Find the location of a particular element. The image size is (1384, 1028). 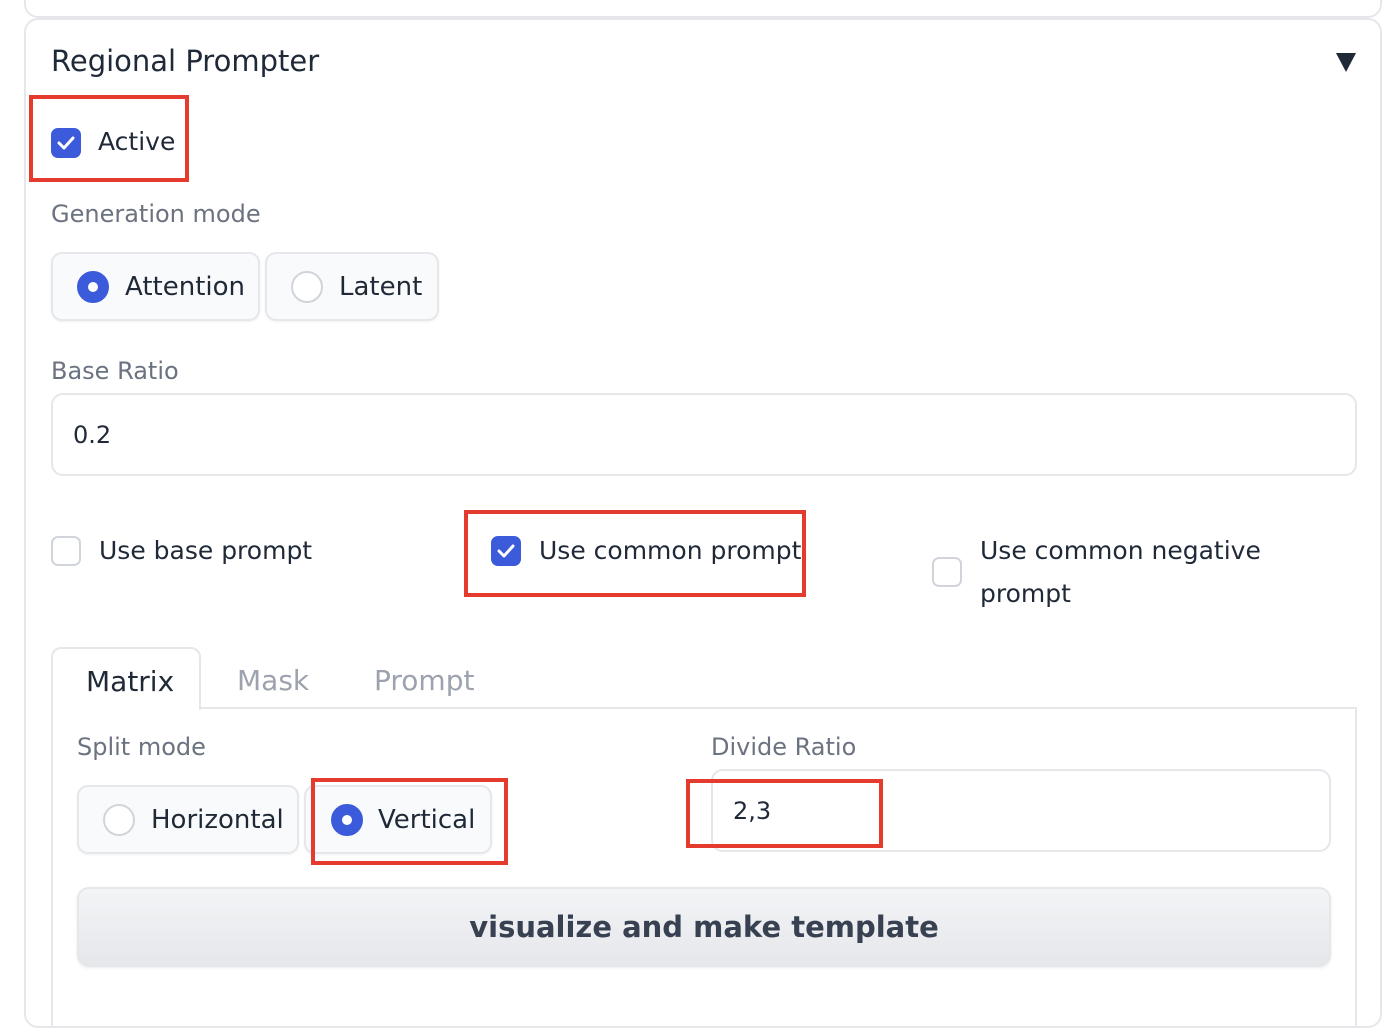

panel-title: Regional Prompter is located at coordinates (185, 61).